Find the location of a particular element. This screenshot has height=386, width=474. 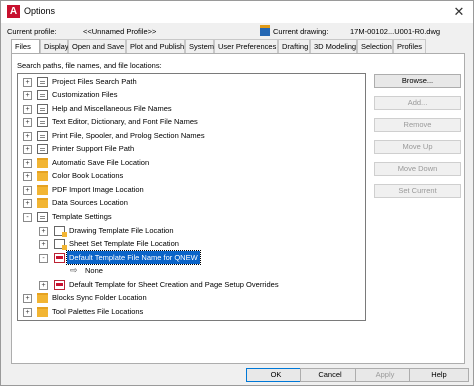

tree-node-drawing-template: + Drawing Template File Location is located at coordinates (188, 230).